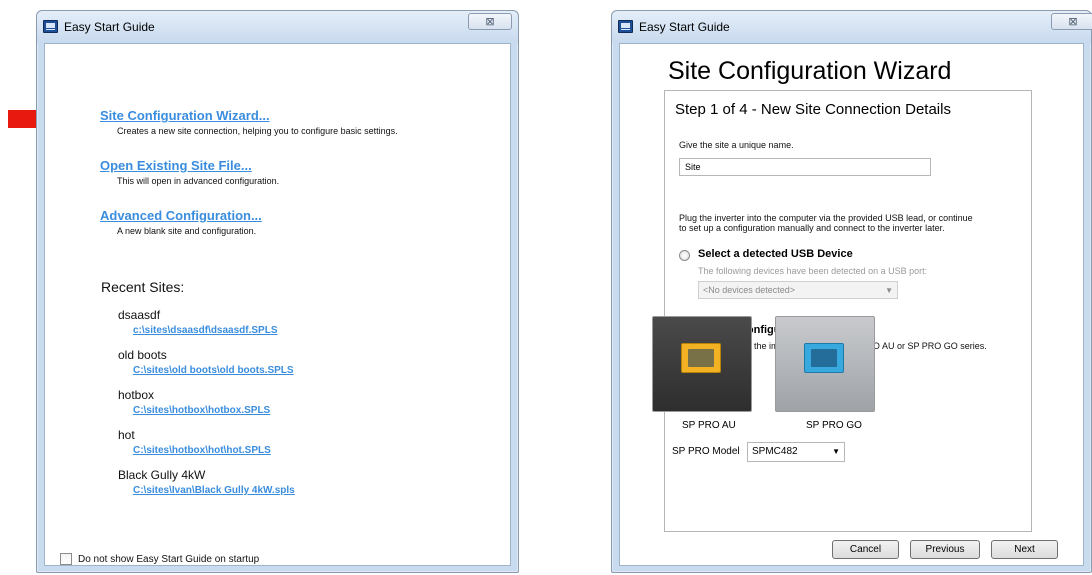 This screenshot has width=1092, height=575. What do you see at coordinates (1024, 549) in the screenshot?
I see `next-button: Next` at bounding box center [1024, 549].